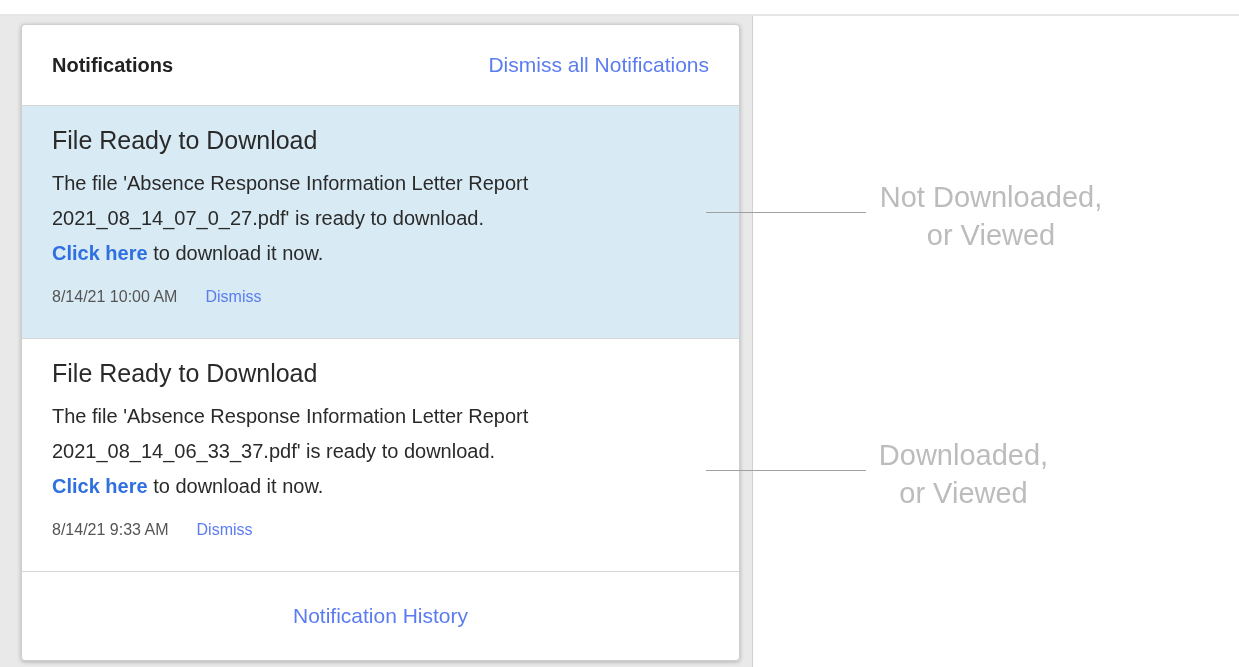 The image size is (1239, 667). Describe the element at coordinates (963, 474) in the screenshot. I see `annotation-label: Downloaded, or Viewed` at that location.